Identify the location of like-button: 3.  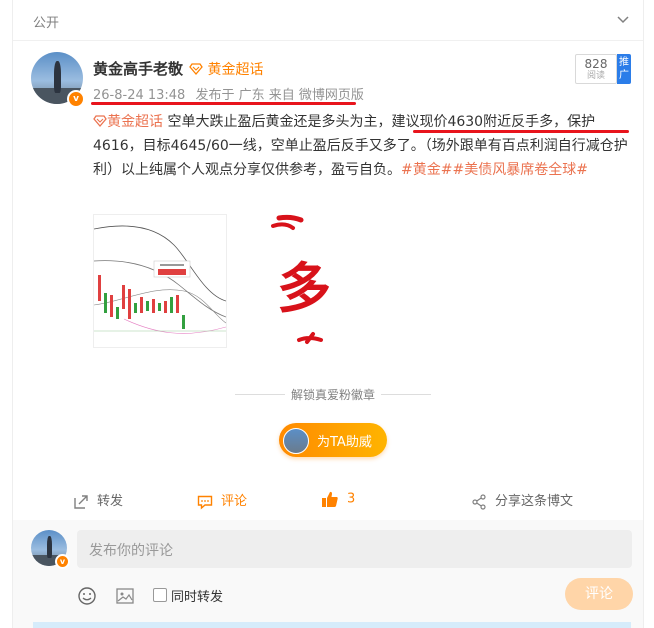
(338, 499).